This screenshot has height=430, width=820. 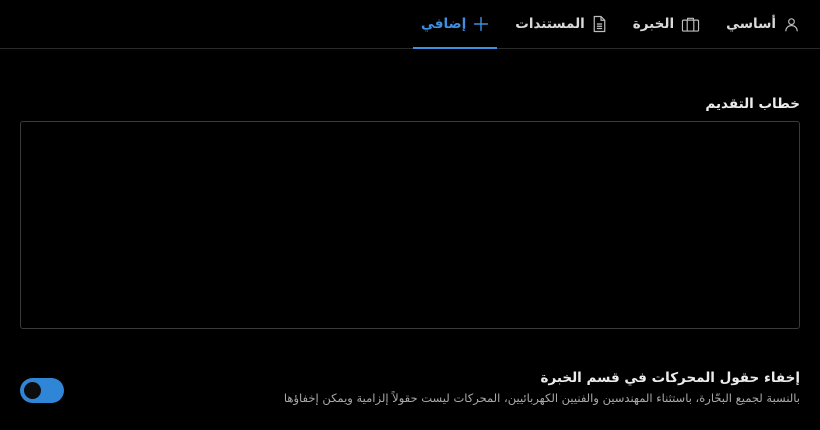 What do you see at coordinates (444, 24) in the screenshot?
I see `tab-additional-label: إضافي` at bounding box center [444, 24].